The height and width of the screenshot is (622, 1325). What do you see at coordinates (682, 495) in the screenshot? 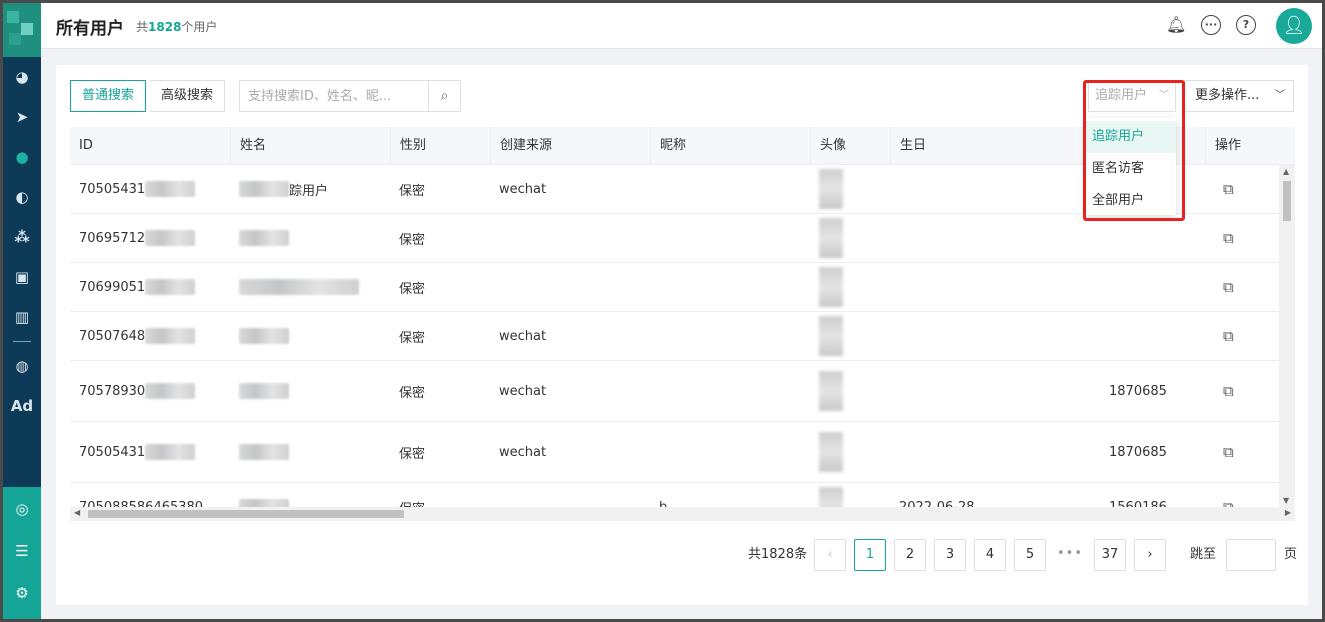
I see `table-row: 705088586465380 保密 b 2022-06-28 1560186 ⧉` at bounding box center [682, 495].